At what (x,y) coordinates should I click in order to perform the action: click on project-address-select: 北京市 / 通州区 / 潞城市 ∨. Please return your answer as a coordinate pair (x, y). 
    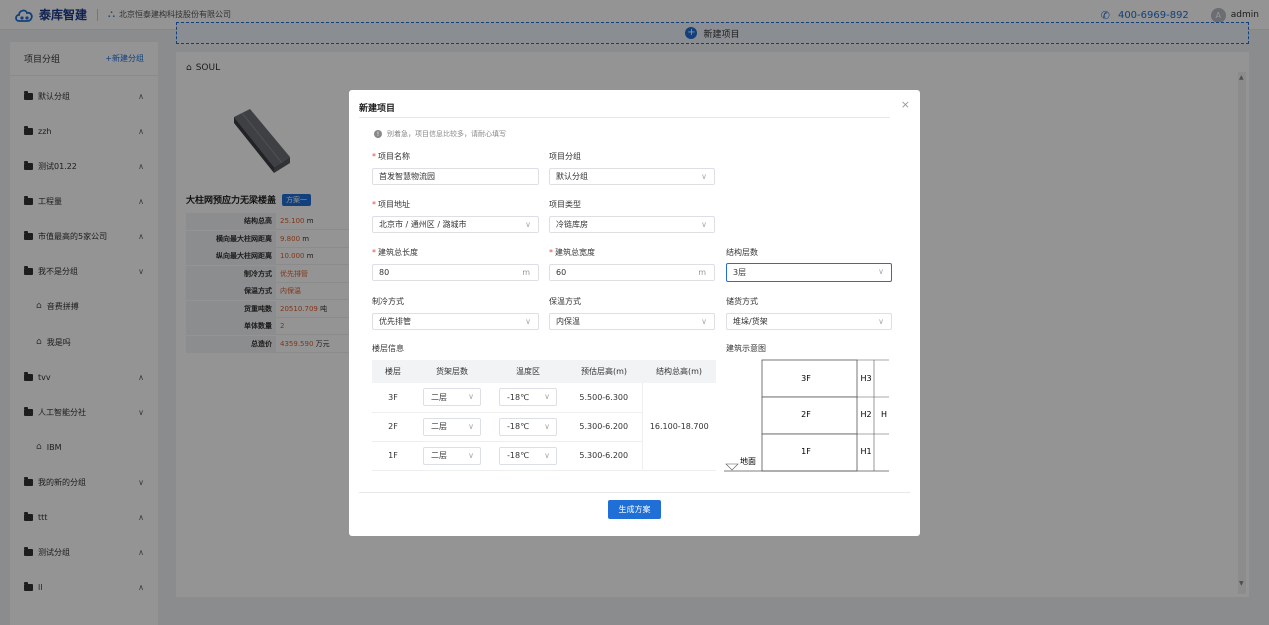
    Looking at the image, I should click on (455, 224).